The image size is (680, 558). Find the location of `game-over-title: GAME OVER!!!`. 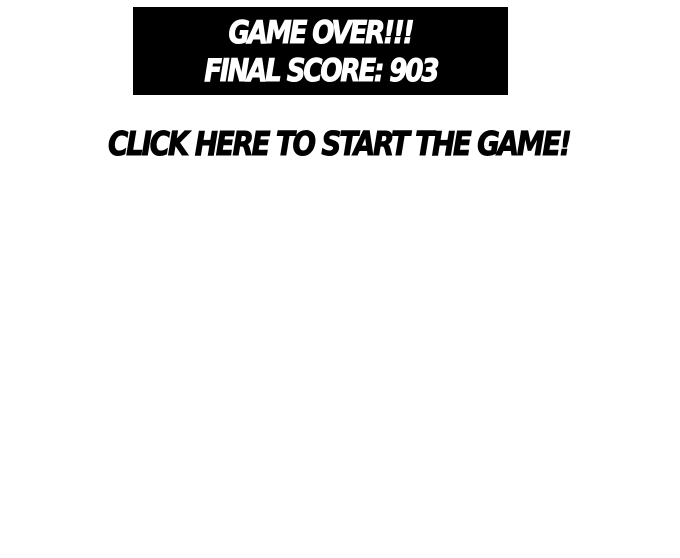

game-over-title: GAME OVER!!! is located at coordinates (321, 33).